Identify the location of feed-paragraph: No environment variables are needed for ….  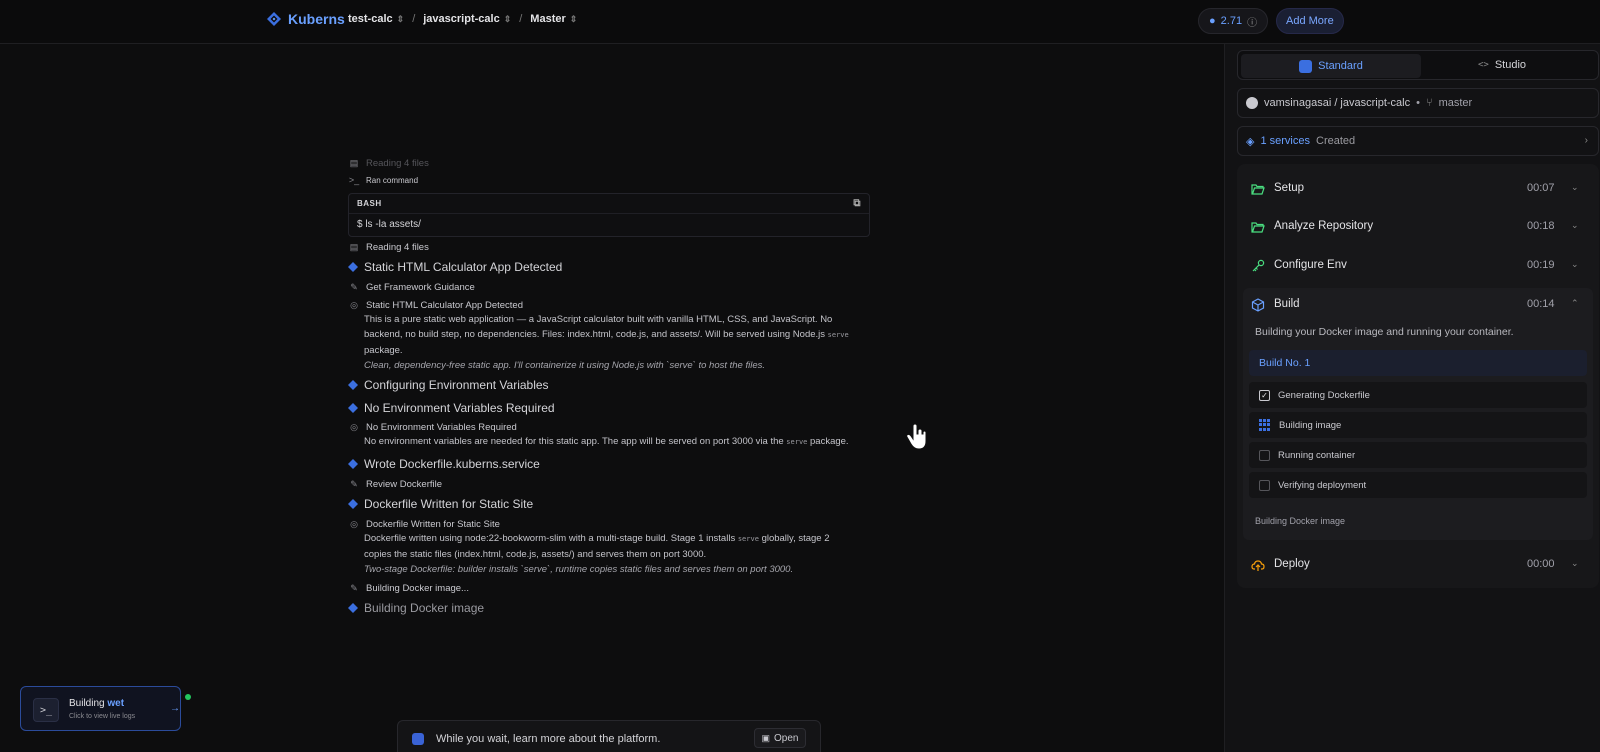
(614, 442).